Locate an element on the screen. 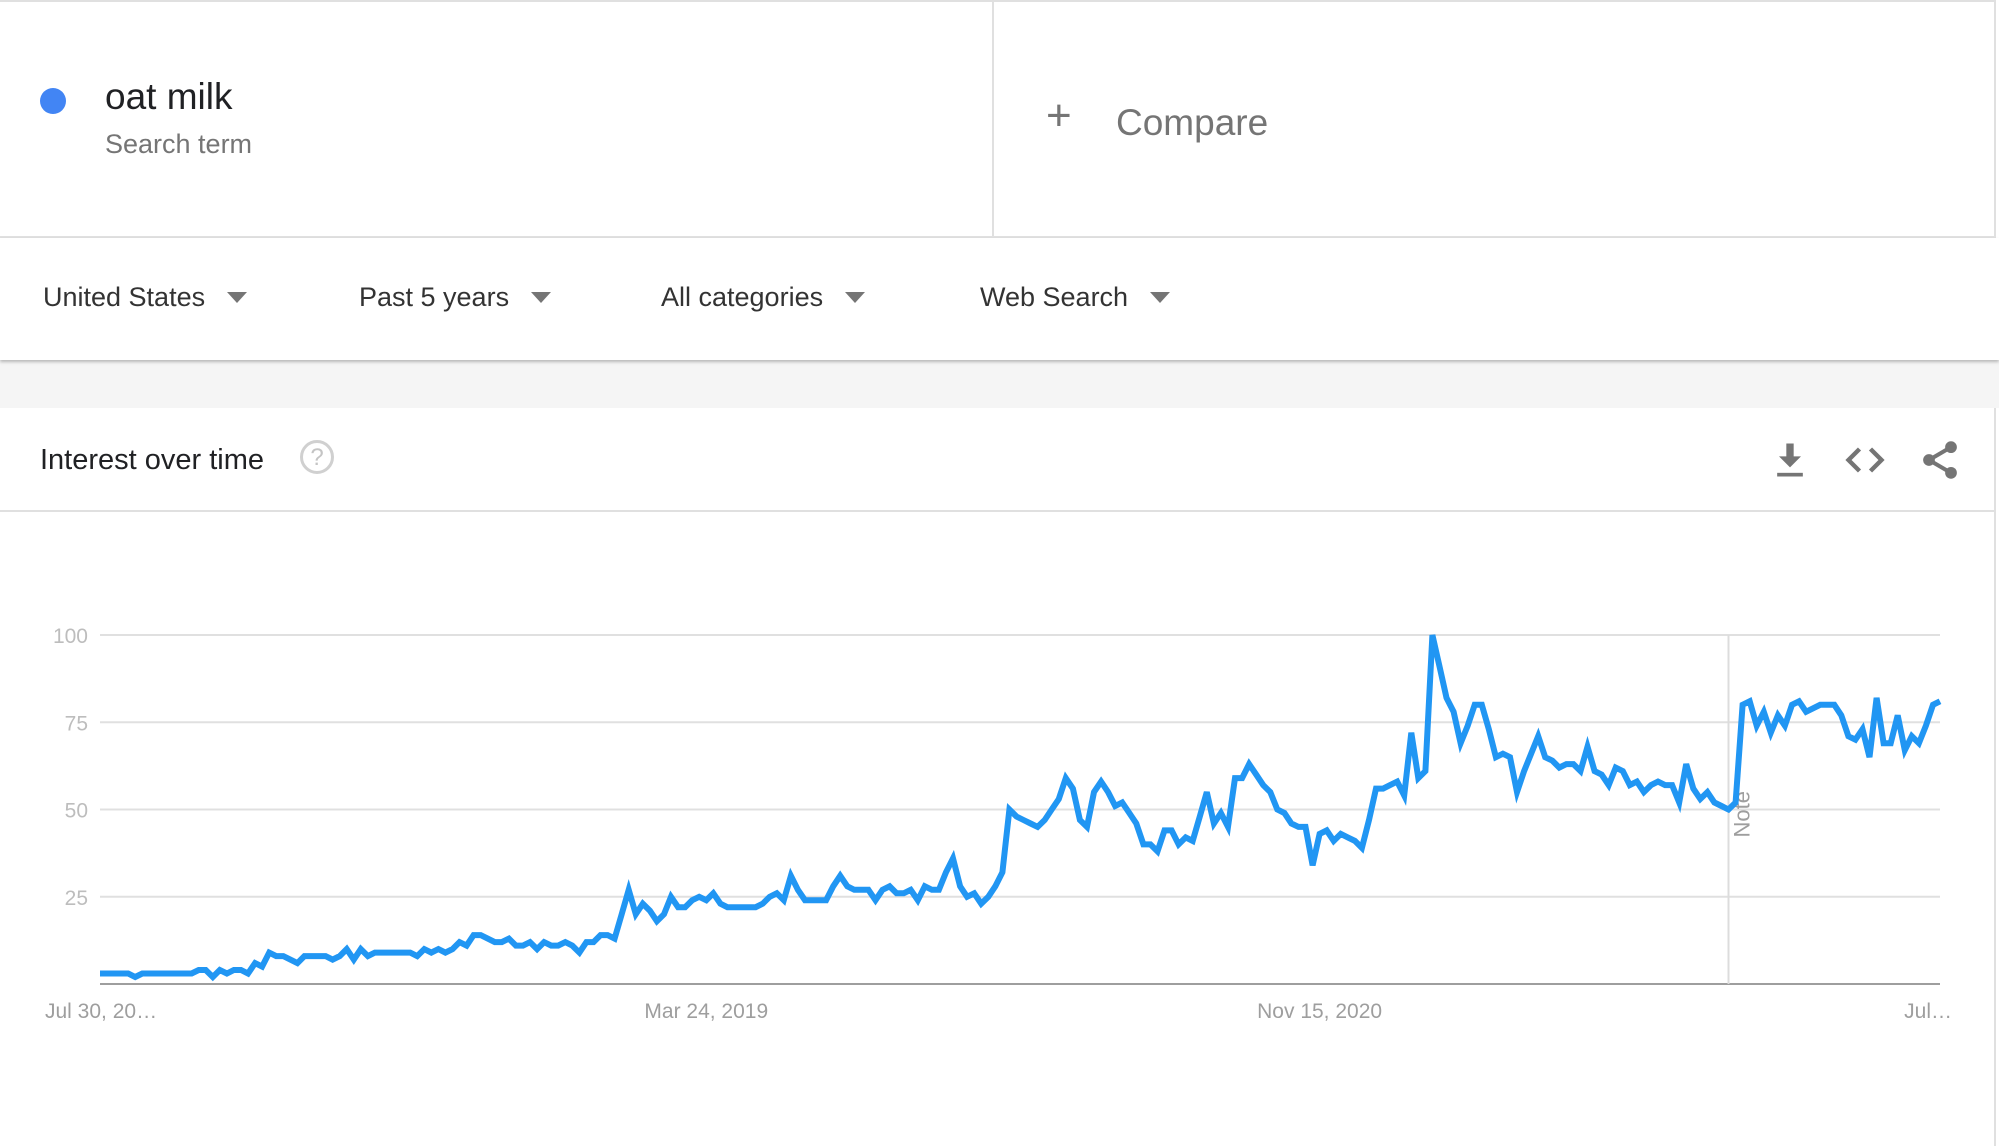 The image size is (1999, 1146). download-icon is located at coordinates (1790, 460).